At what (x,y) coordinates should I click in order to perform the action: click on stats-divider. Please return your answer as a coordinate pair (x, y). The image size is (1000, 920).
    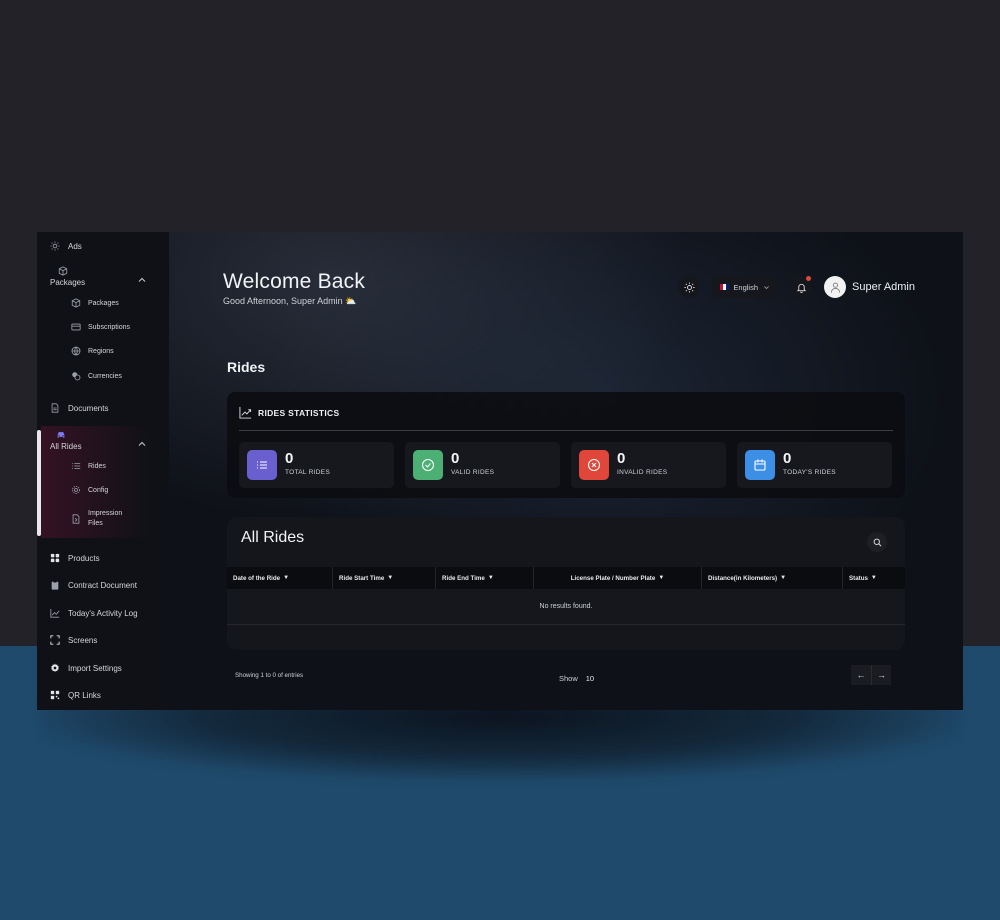
    Looking at the image, I should click on (566, 430).